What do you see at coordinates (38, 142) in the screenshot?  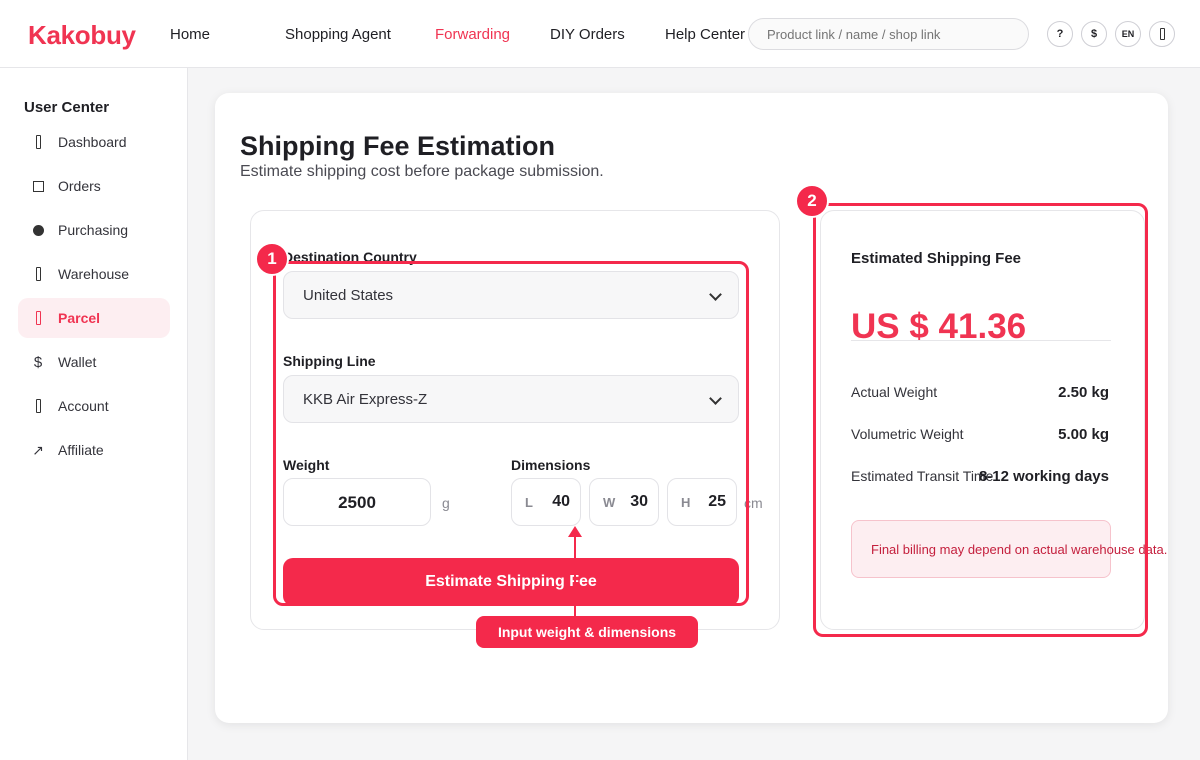 I see `dashboard-icon` at bounding box center [38, 142].